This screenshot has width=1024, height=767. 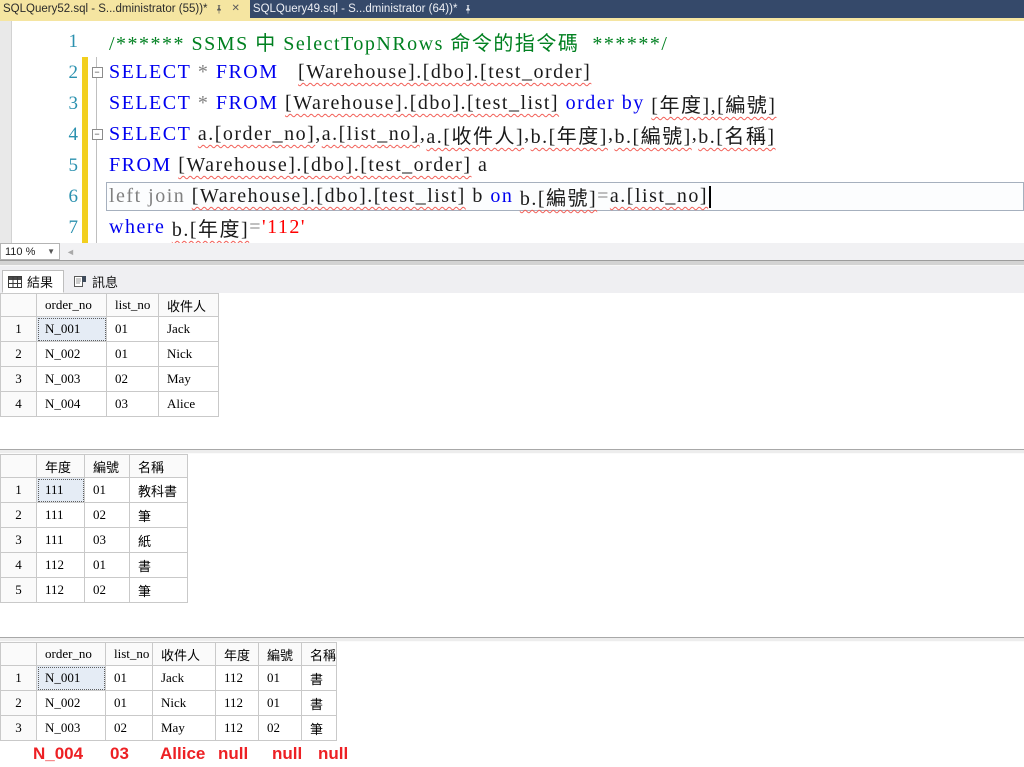 I want to click on editor-zoom-control: 110 % ▼, so click(x=30, y=251).